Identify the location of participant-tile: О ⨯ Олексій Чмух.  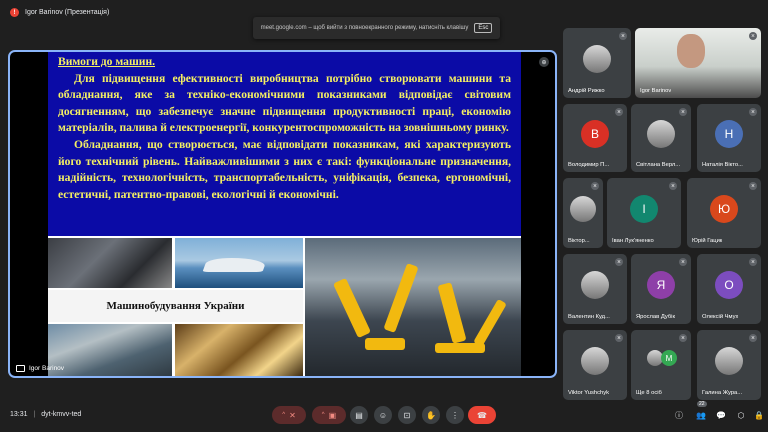
(729, 289).